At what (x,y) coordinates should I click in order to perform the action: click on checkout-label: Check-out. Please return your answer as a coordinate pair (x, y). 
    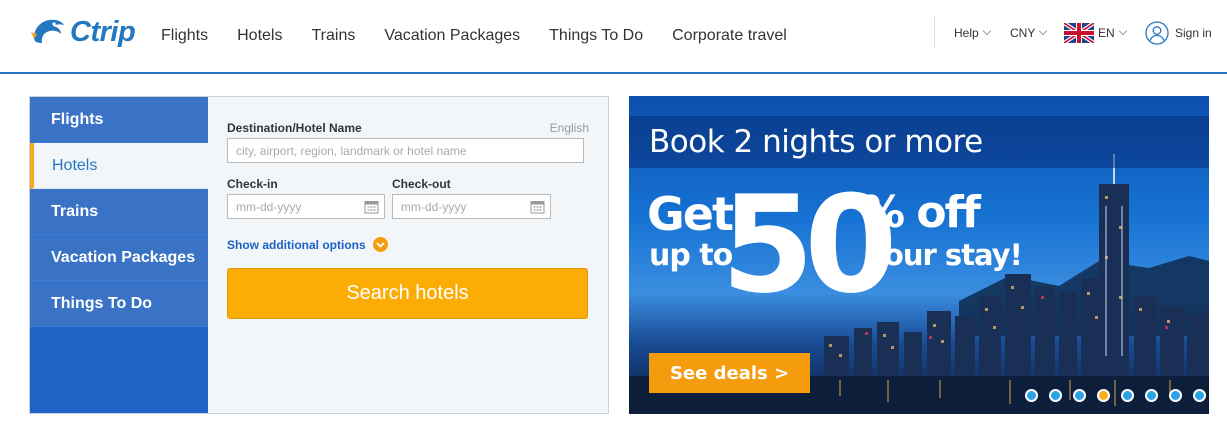
    Looking at the image, I should click on (421, 184).